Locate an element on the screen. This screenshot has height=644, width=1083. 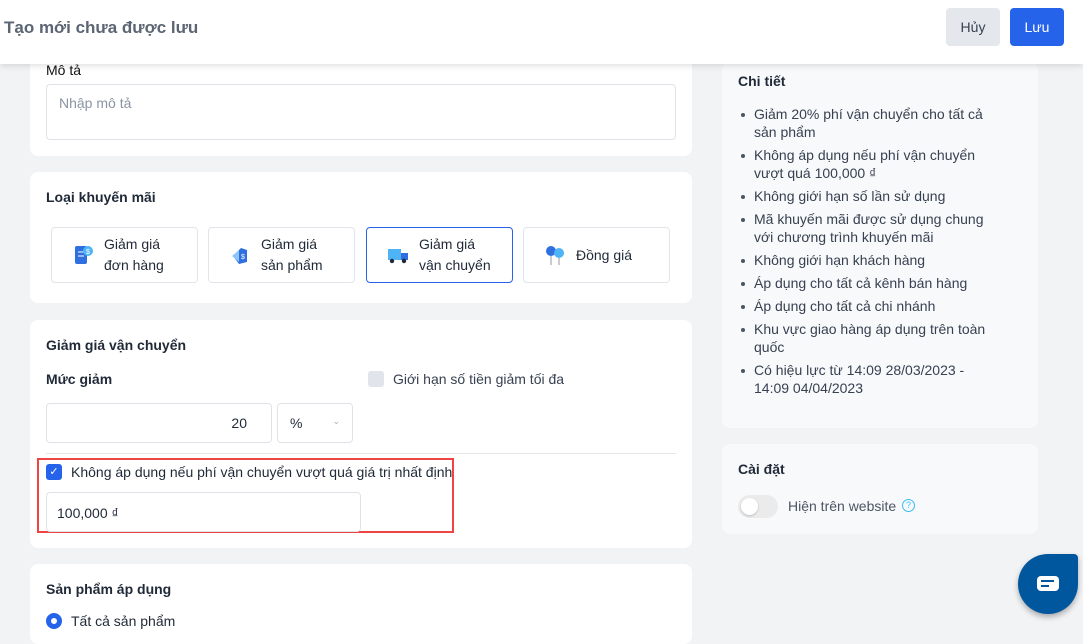
truck-icon is located at coordinates (398, 256).